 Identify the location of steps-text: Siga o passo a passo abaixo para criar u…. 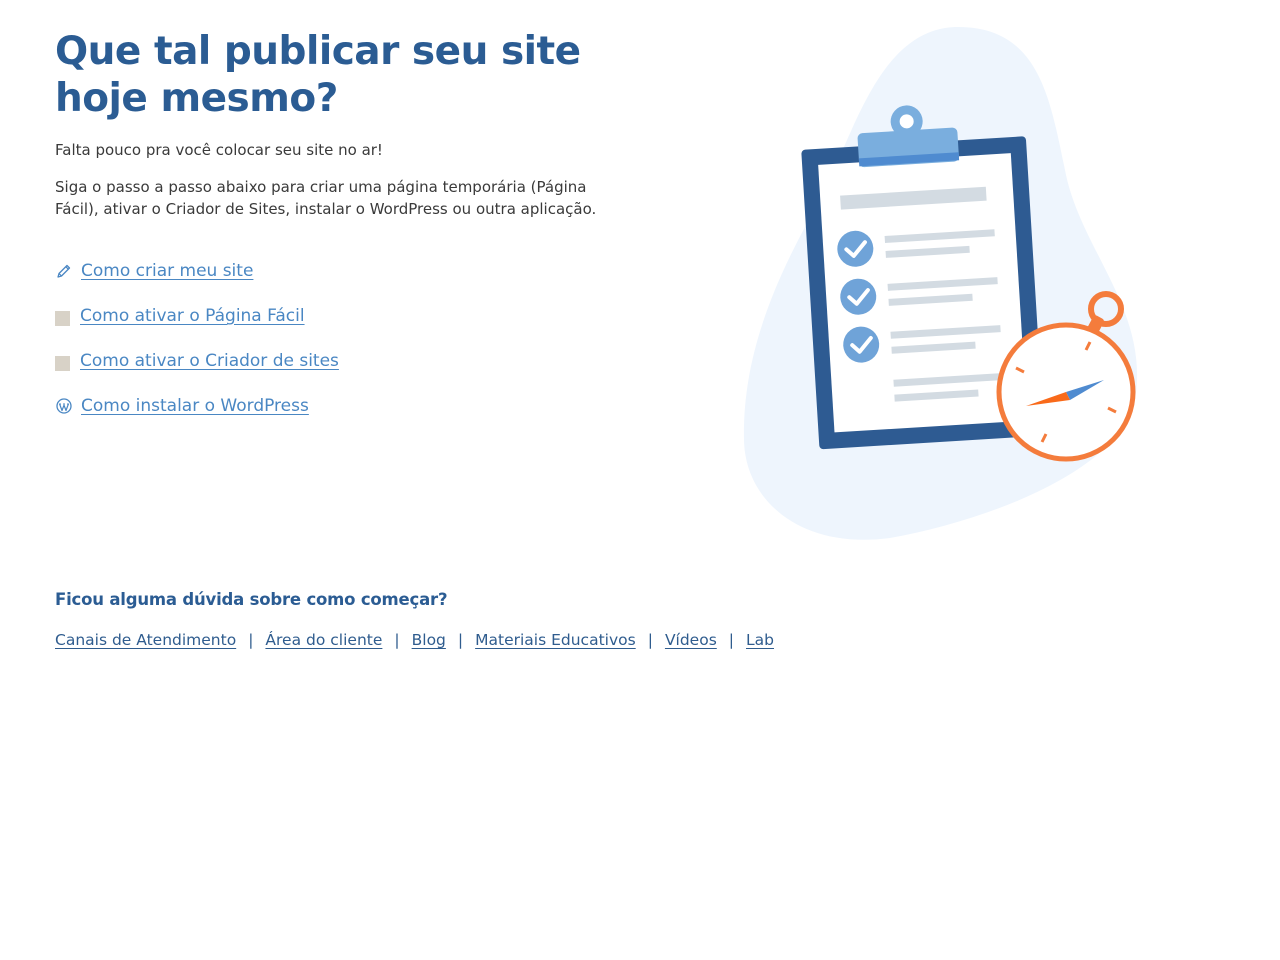
(326, 198).